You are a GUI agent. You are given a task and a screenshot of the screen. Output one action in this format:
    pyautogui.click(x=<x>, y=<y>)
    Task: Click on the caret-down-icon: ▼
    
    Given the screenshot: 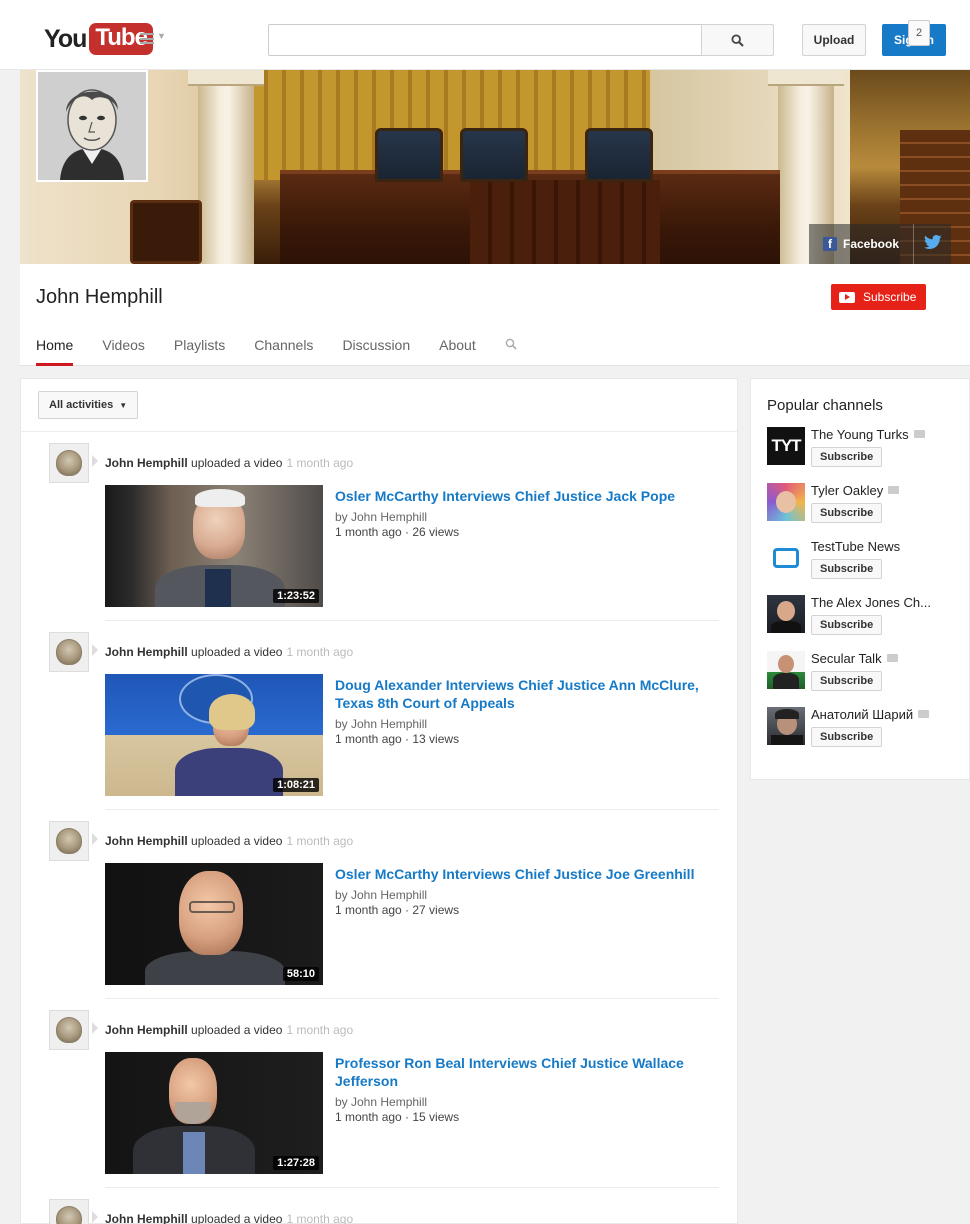 What is the action you would take?
    pyautogui.click(x=123, y=405)
    